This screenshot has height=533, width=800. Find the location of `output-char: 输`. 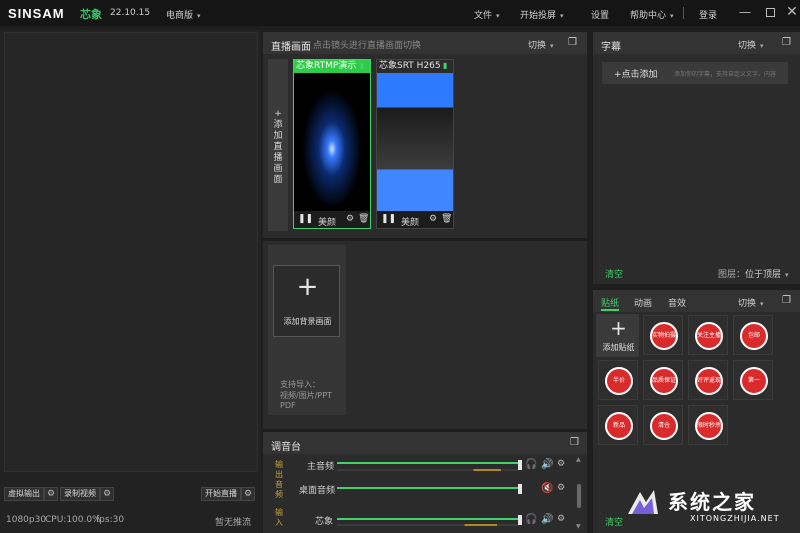

output-char: 输 is located at coordinates (279, 464).